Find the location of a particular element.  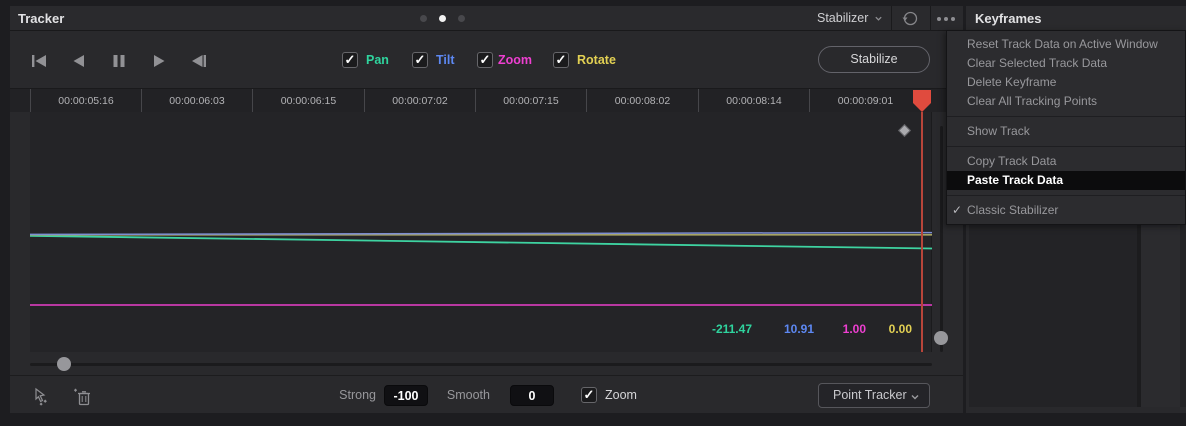

stabilizer-dropdown: Stabilizer is located at coordinates (850, 18).